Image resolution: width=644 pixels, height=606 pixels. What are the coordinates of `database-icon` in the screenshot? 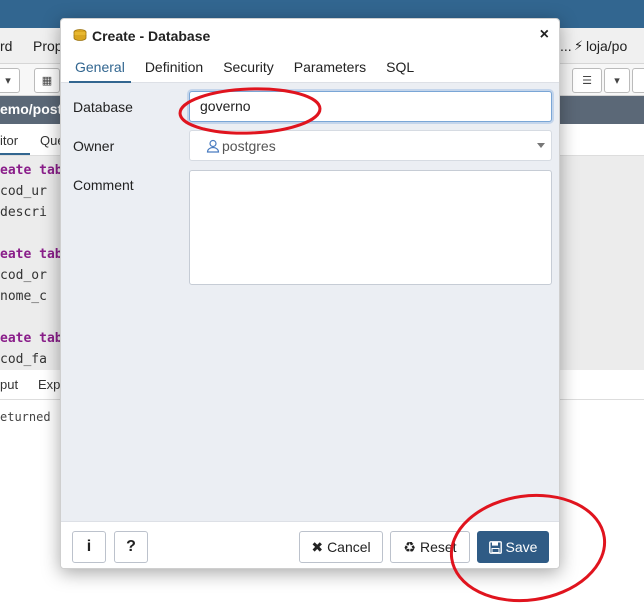 It's located at (80, 35).